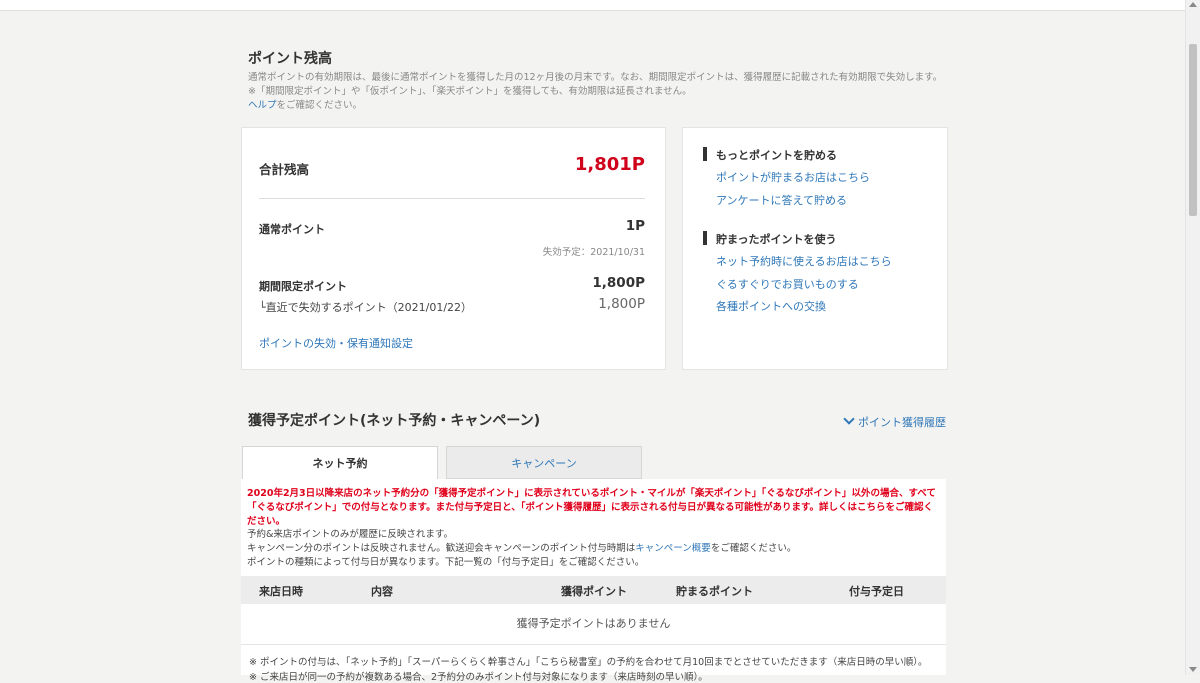  I want to click on info-line-1: 予約&来店ポイントのみが履歴に反映されます。, so click(350, 534).